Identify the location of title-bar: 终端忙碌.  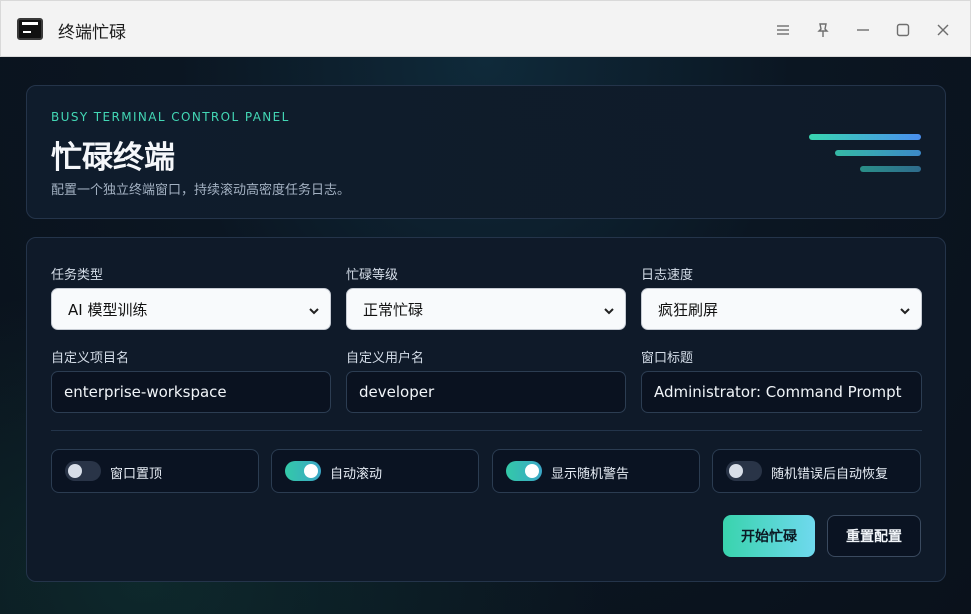
(485, 28).